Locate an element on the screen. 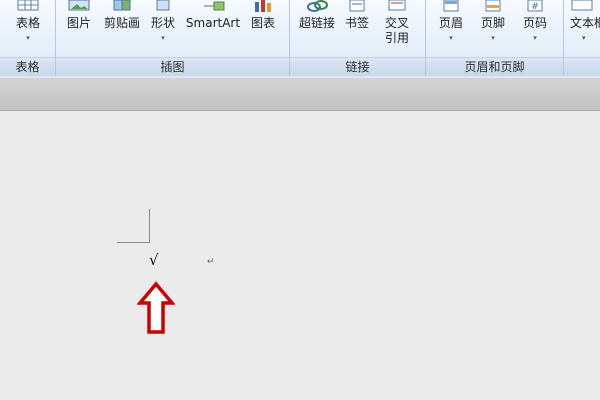 The width and height of the screenshot is (600, 400). cross-reference-label-1: 交叉 is located at coordinates (396, 23).